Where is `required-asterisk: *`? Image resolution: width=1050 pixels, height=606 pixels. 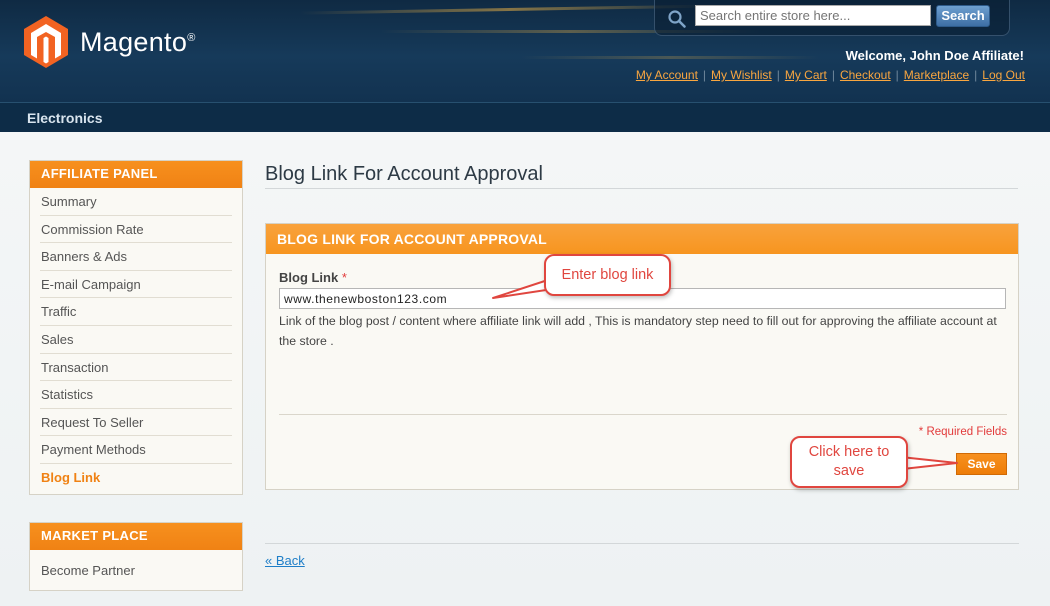
required-asterisk: * is located at coordinates (344, 277).